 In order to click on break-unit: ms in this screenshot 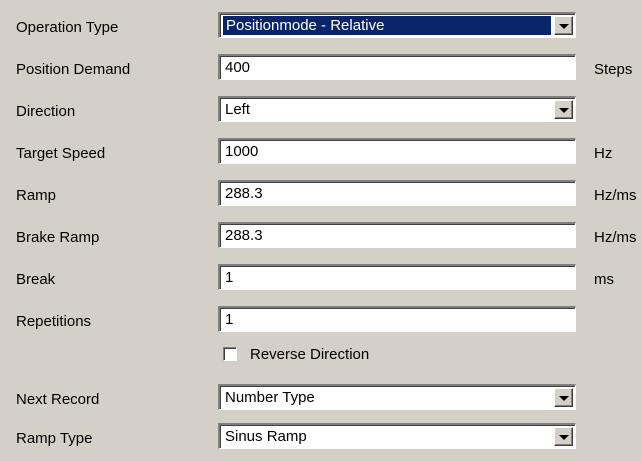, I will do `click(604, 279)`.